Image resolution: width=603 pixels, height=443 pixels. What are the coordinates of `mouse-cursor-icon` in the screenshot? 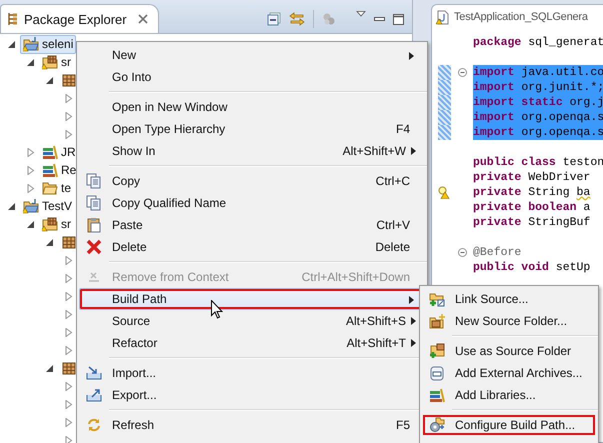 It's located at (217, 309).